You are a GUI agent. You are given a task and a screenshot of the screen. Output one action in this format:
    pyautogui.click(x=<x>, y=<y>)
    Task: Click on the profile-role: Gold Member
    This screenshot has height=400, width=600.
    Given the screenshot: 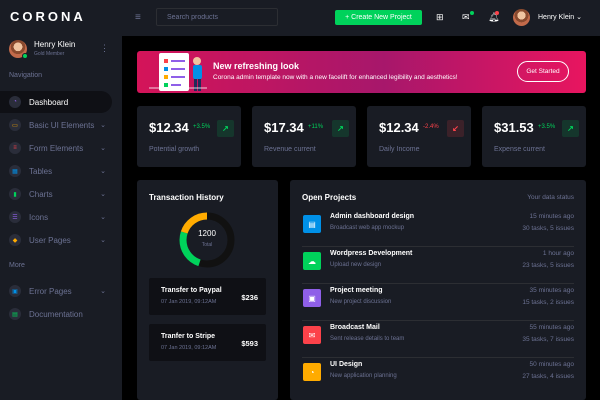 What is the action you would take?
    pyautogui.click(x=49, y=54)
    